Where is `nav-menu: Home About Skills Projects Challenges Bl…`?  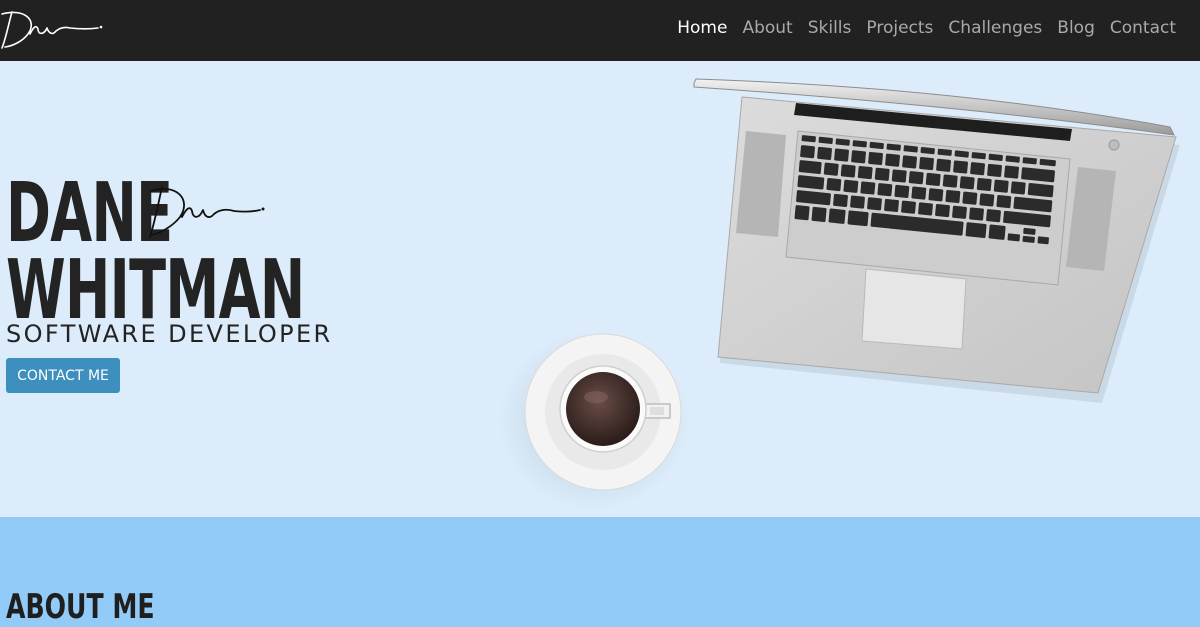
nav-menu: Home About Skills Projects Challenges Bl… is located at coordinates (926, 28).